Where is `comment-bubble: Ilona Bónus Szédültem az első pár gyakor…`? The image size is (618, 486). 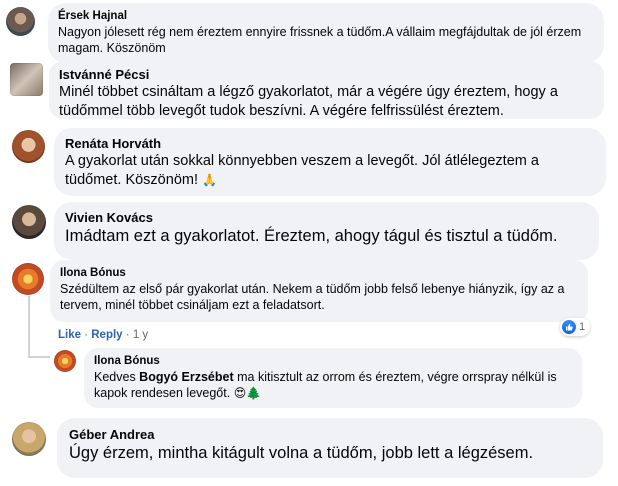 comment-bubble: Ilona Bónus Szédültem az első pár gyakor… is located at coordinates (319, 291).